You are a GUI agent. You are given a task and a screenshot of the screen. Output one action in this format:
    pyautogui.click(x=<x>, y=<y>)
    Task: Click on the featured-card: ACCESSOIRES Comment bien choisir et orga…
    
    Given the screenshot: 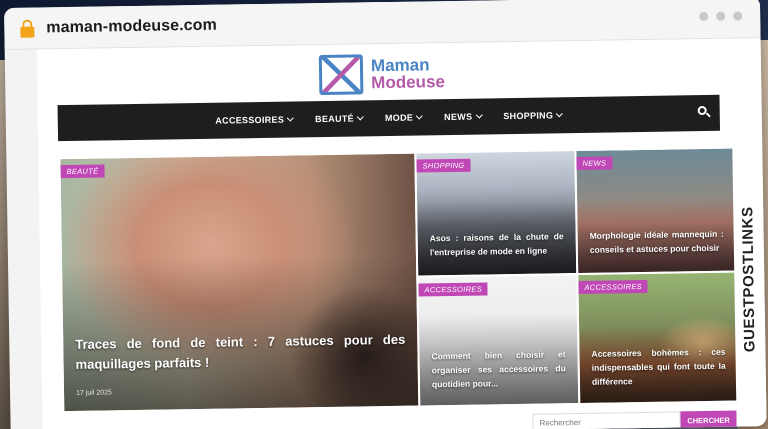 What is the action you would take?
    pyautogui.click(x=498, y=340)
    